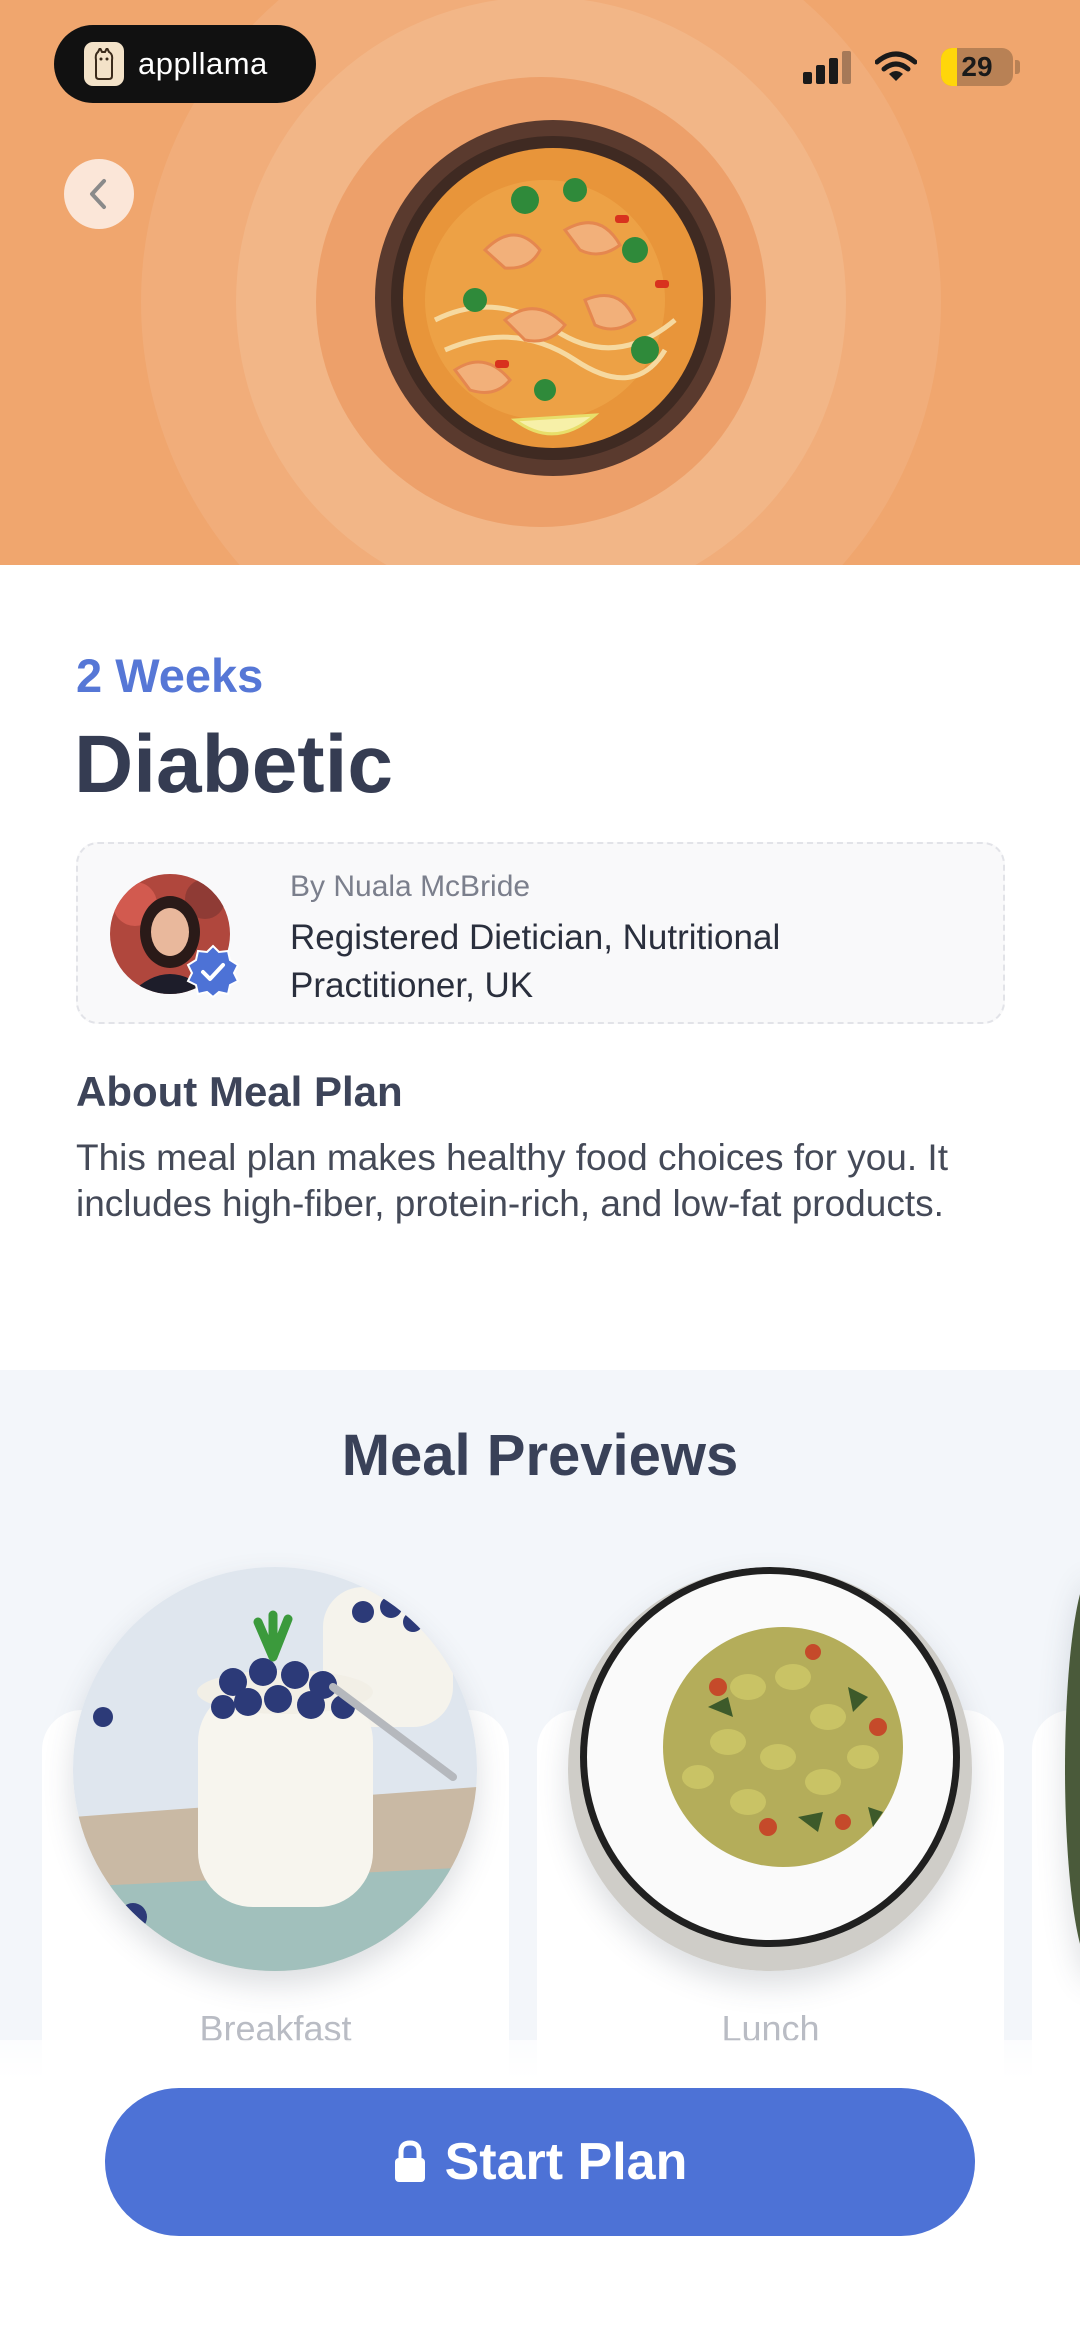  What do you see at coordinates (1017, 67) in the screenshot?
I see `battery-tip` at bounding box center [1017, 67].